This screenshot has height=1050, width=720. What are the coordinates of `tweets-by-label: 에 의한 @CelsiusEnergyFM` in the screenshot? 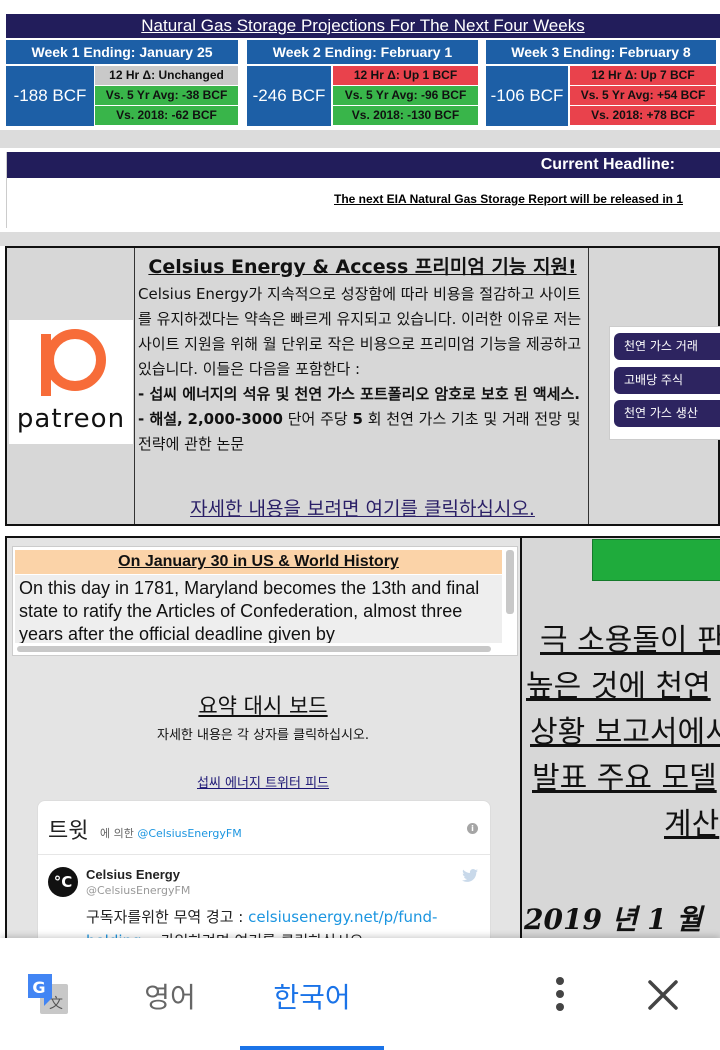 It's located at (171, 833).